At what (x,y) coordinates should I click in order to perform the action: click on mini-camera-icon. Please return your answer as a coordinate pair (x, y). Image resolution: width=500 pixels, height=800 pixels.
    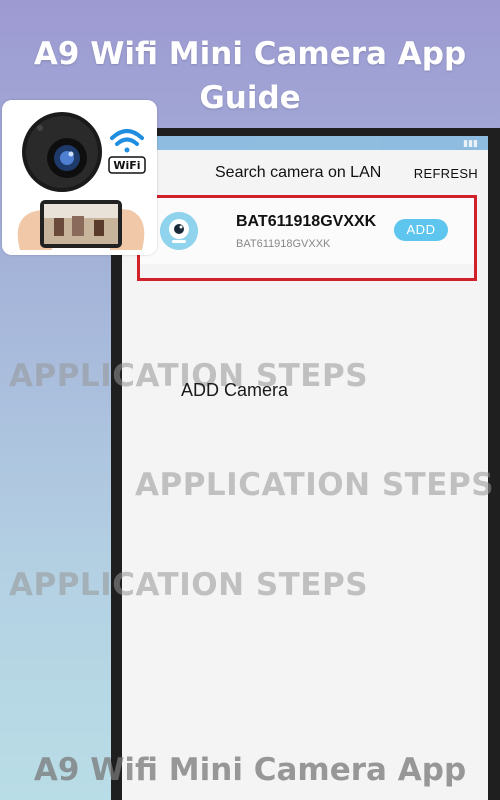
    Looking at the image, I should click on (62, 152).